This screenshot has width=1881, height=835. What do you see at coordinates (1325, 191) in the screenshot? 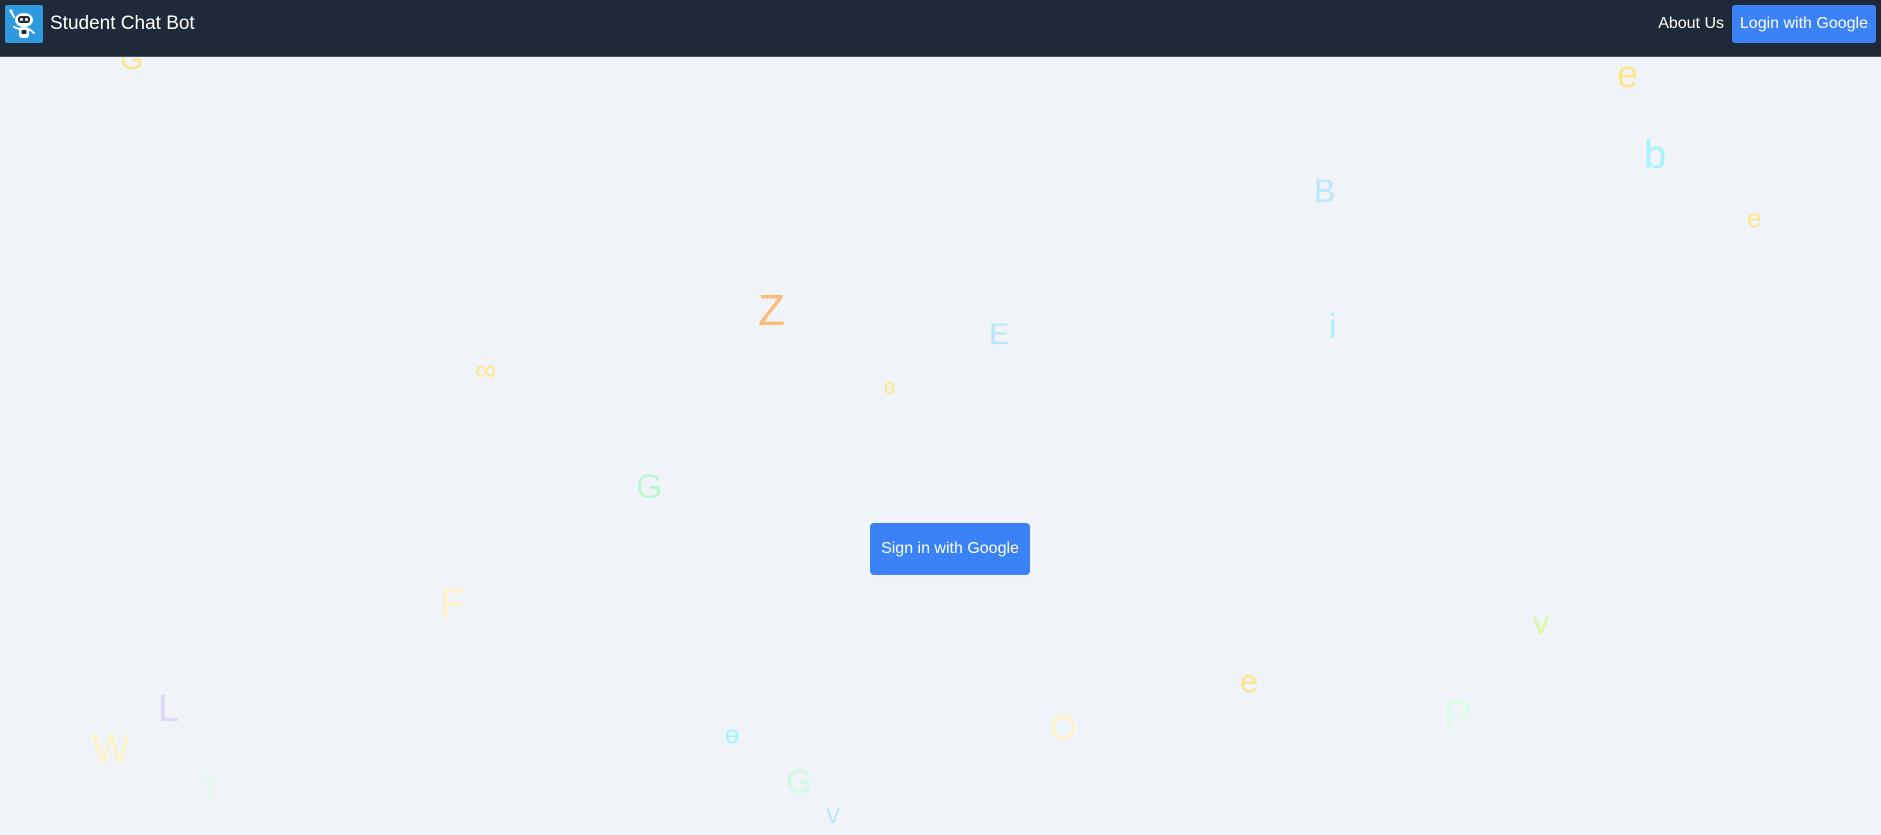
I see `background-letter: B` at bounding box center [1325, 191].